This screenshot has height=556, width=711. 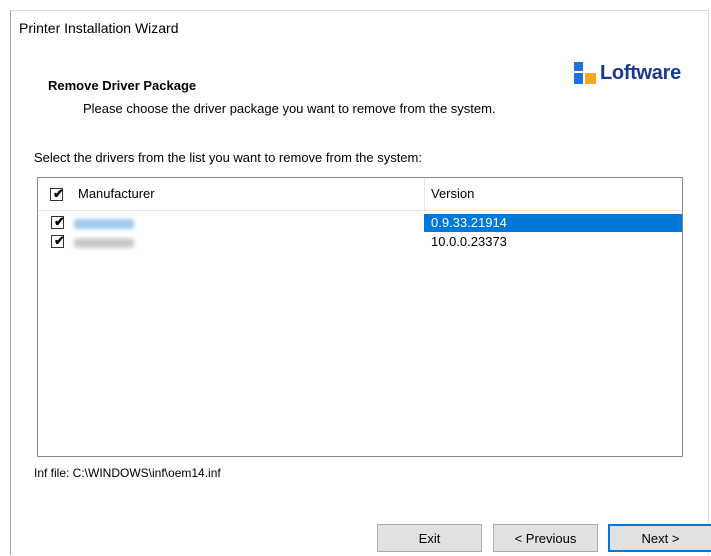 What do you see at coordinates (360, 223) in the screenshot?
I see `list-row: ✔ 0.9.33.21914` at bounding box center [360, 223].